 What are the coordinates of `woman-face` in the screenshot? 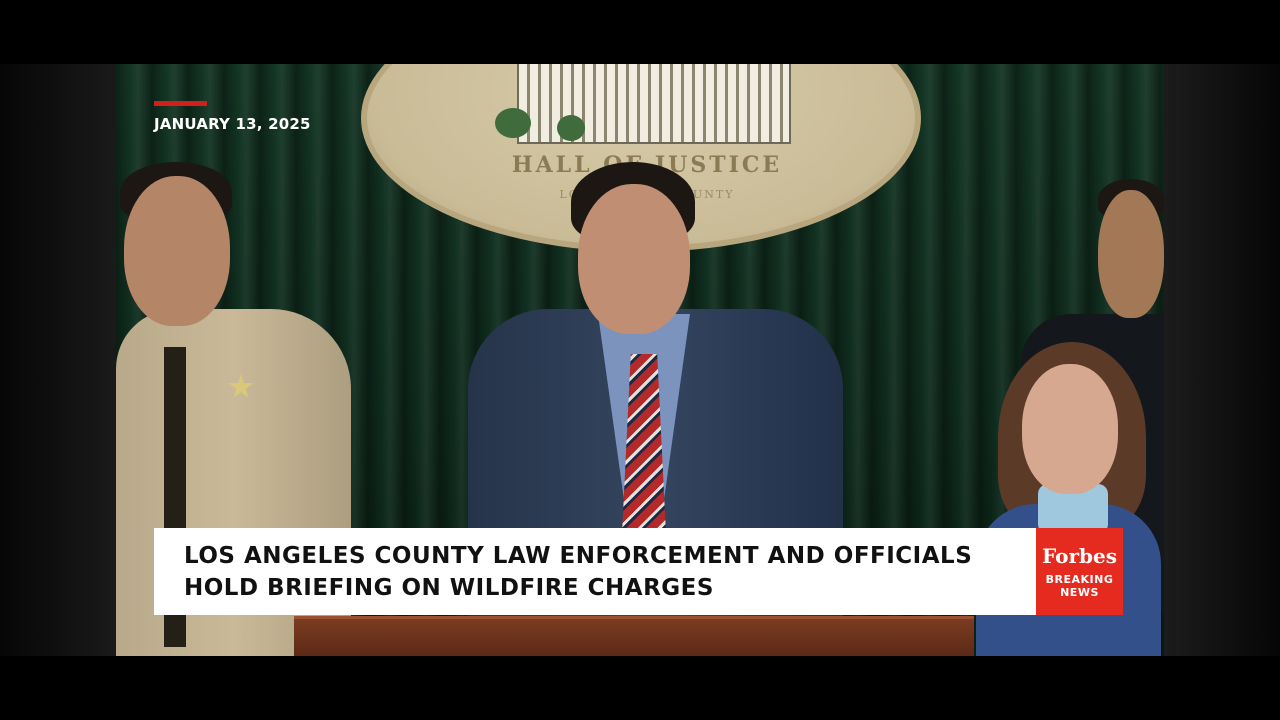 It's located at (1070, 429).